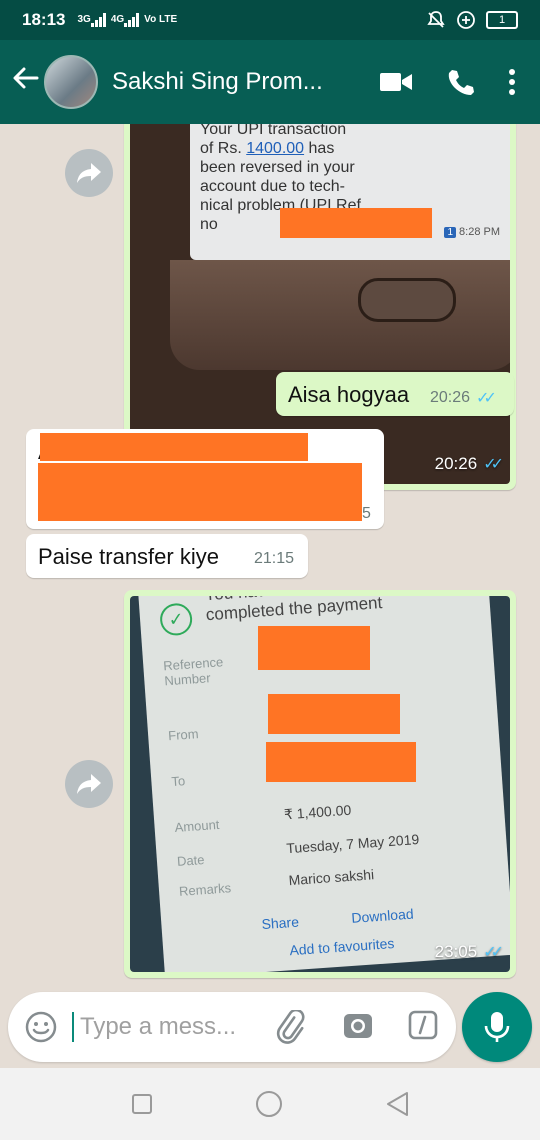 The image size is (540, 1140). What do you see at coordinates (460, 82) in the screenshot?
I see `phone-icon` at bounding box center [460, 82].